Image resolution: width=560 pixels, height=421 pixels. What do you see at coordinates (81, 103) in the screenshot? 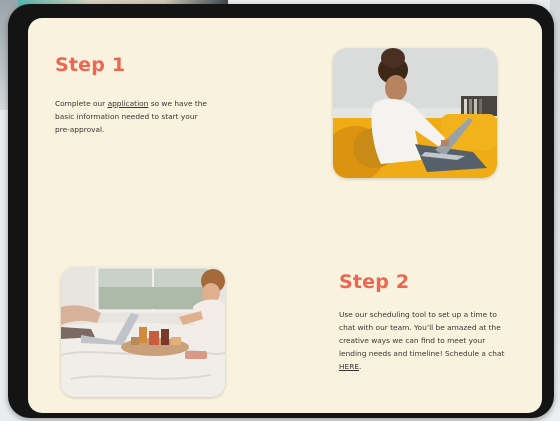
I see `step-1-text-start: Complete our` at bounding box center [81, 103].